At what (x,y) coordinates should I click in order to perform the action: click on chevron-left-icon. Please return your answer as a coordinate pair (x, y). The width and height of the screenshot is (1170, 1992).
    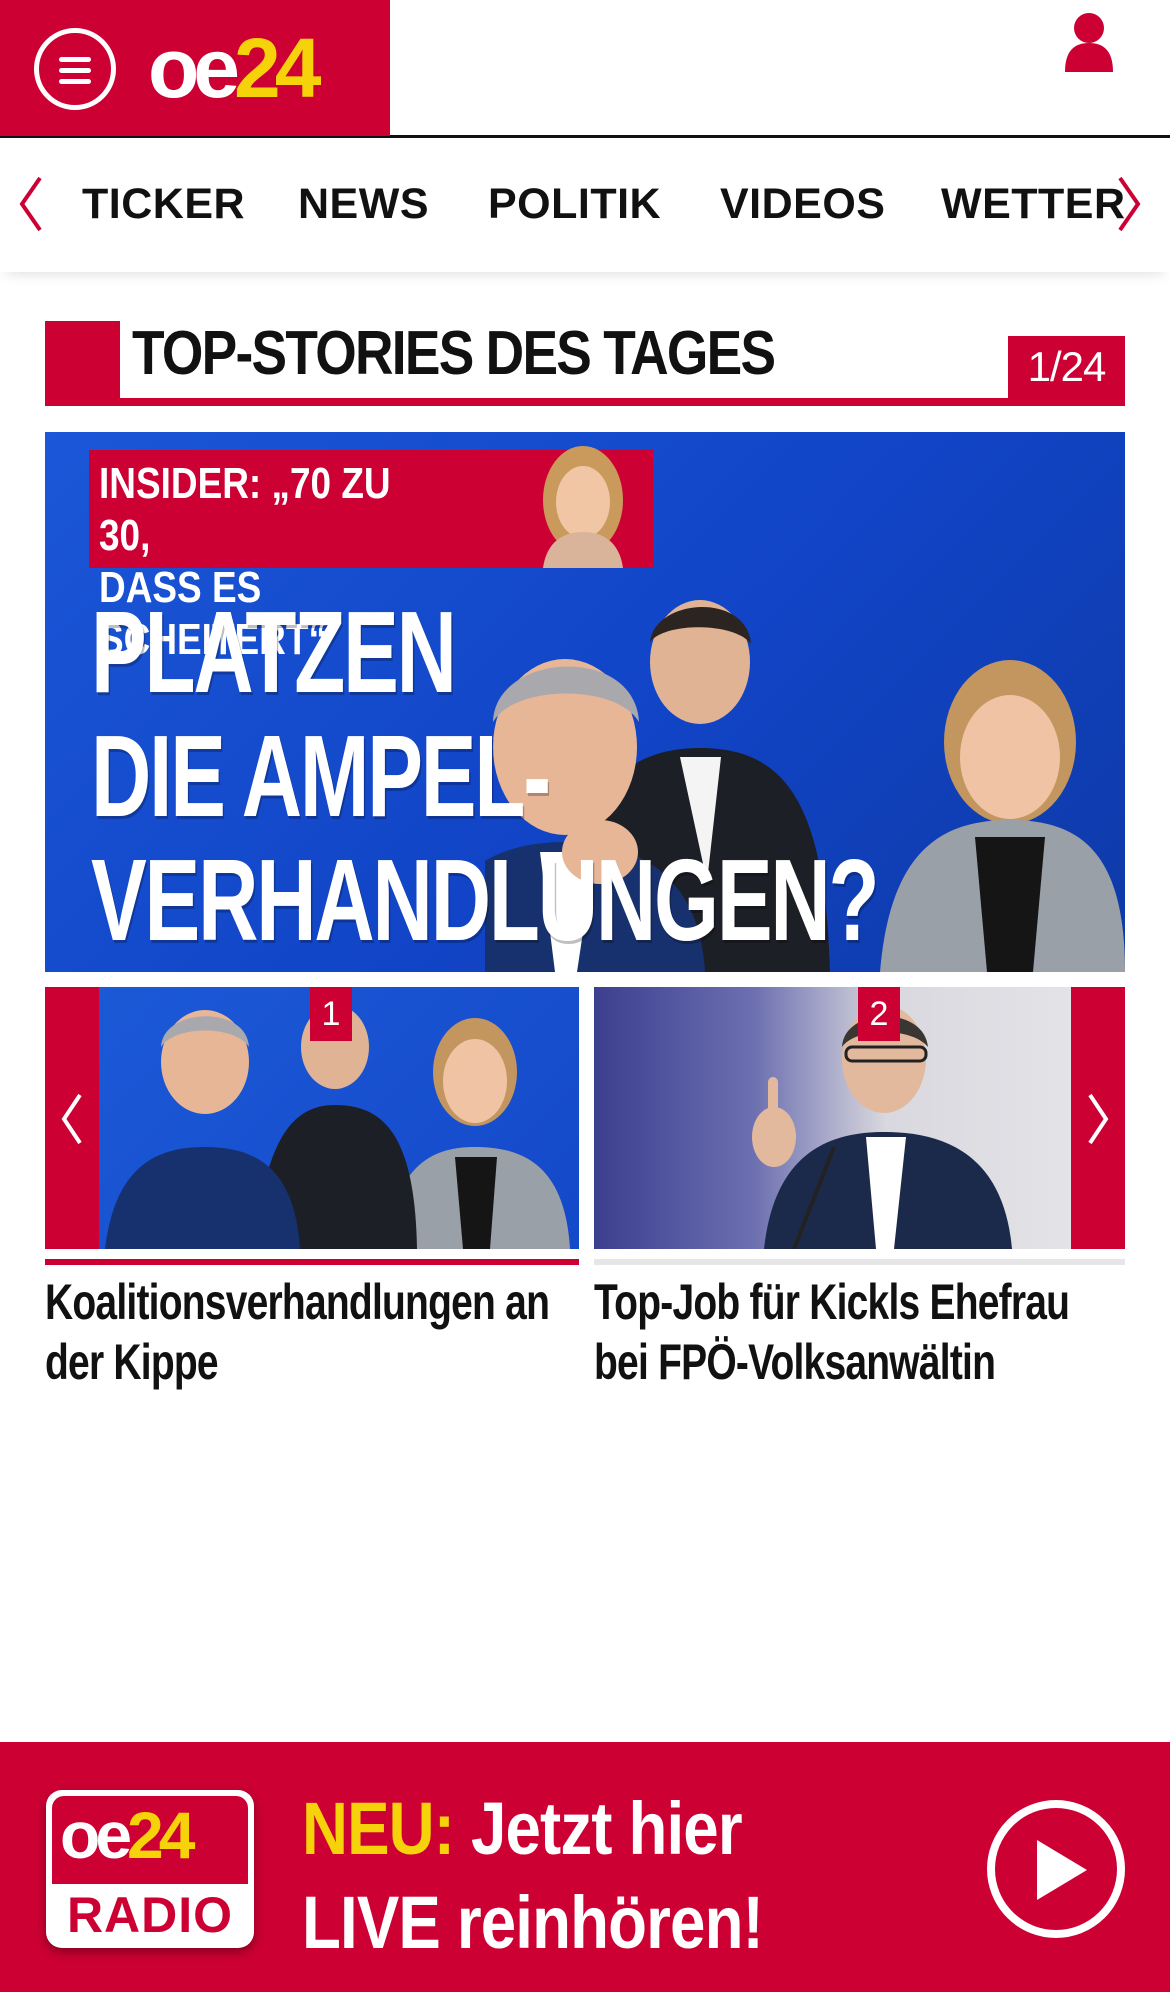
    Looking at the image, I should click on (71, 1119).